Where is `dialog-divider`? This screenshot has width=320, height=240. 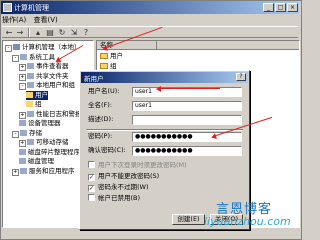
dialog-divider is located at coordinates (164, 130).